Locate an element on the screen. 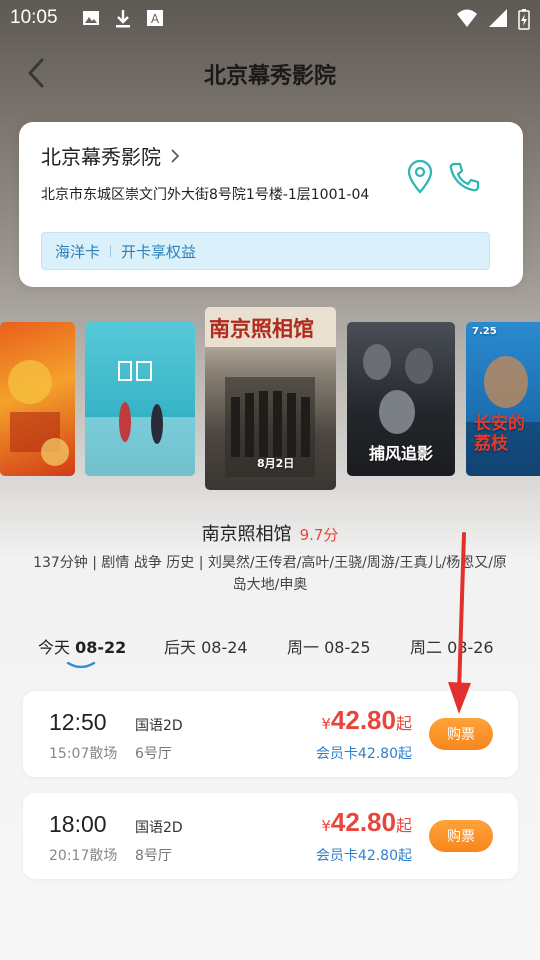  tab-indicator is located at coordinates (81, 665).